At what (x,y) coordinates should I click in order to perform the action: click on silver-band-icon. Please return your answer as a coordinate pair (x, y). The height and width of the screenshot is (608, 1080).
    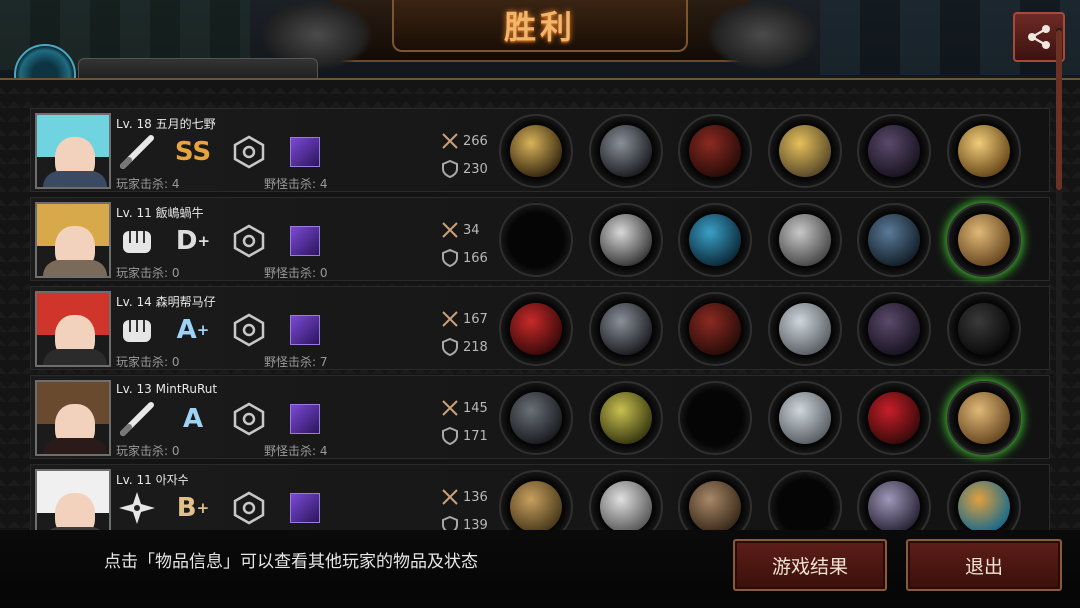
    Looking at the image, I should click on (625, 507).